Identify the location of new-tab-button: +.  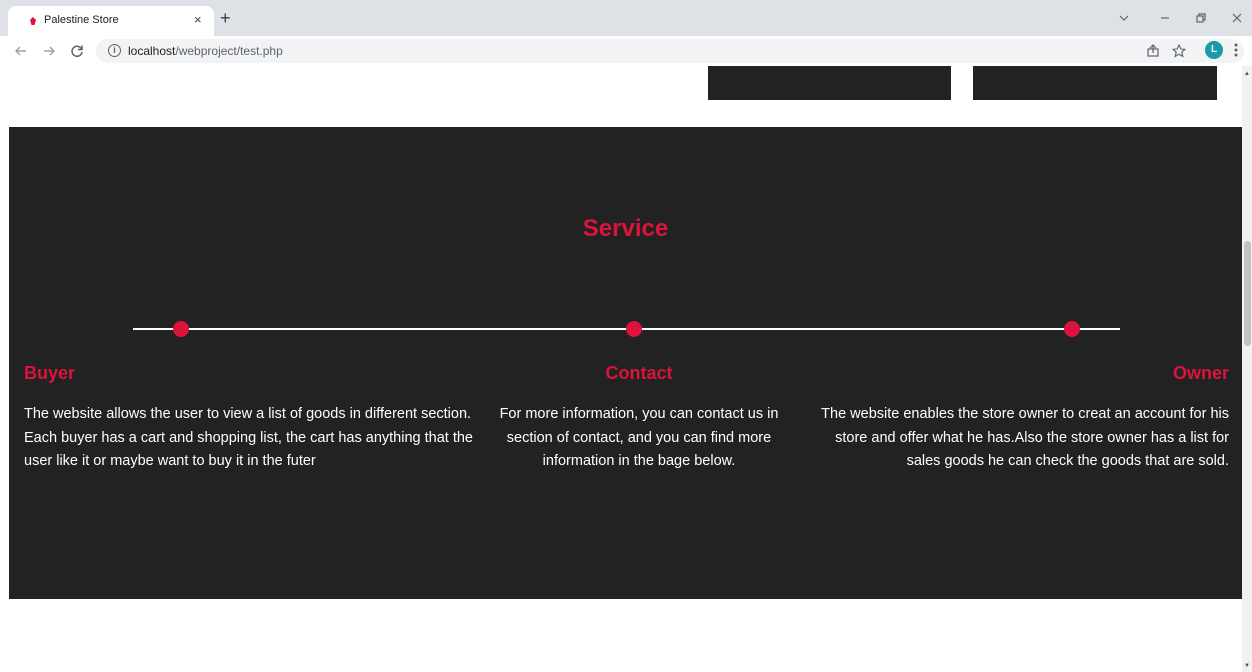
(225, 18).